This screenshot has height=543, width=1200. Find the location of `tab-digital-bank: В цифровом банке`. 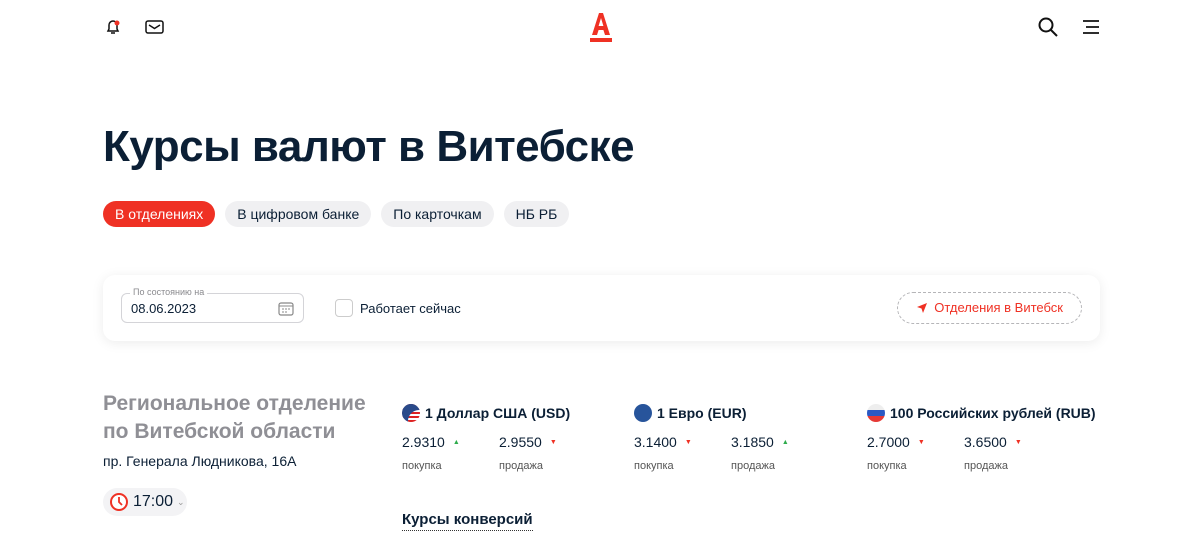

tab-digital-bank: В цифровом банке is located at coordinates (298, 214).